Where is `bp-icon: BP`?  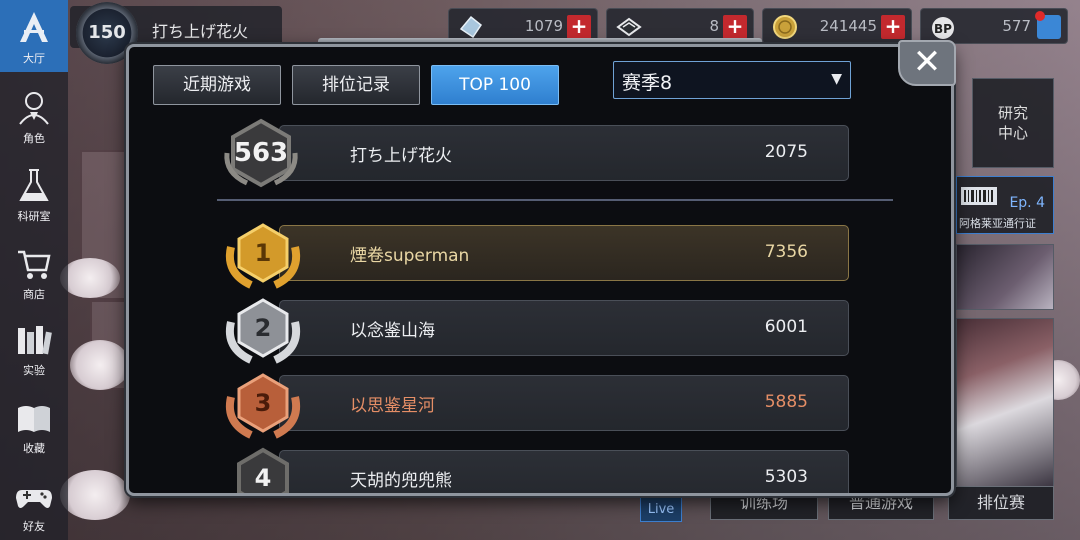
bp-icon: BP is located at coordinates (943, 28).